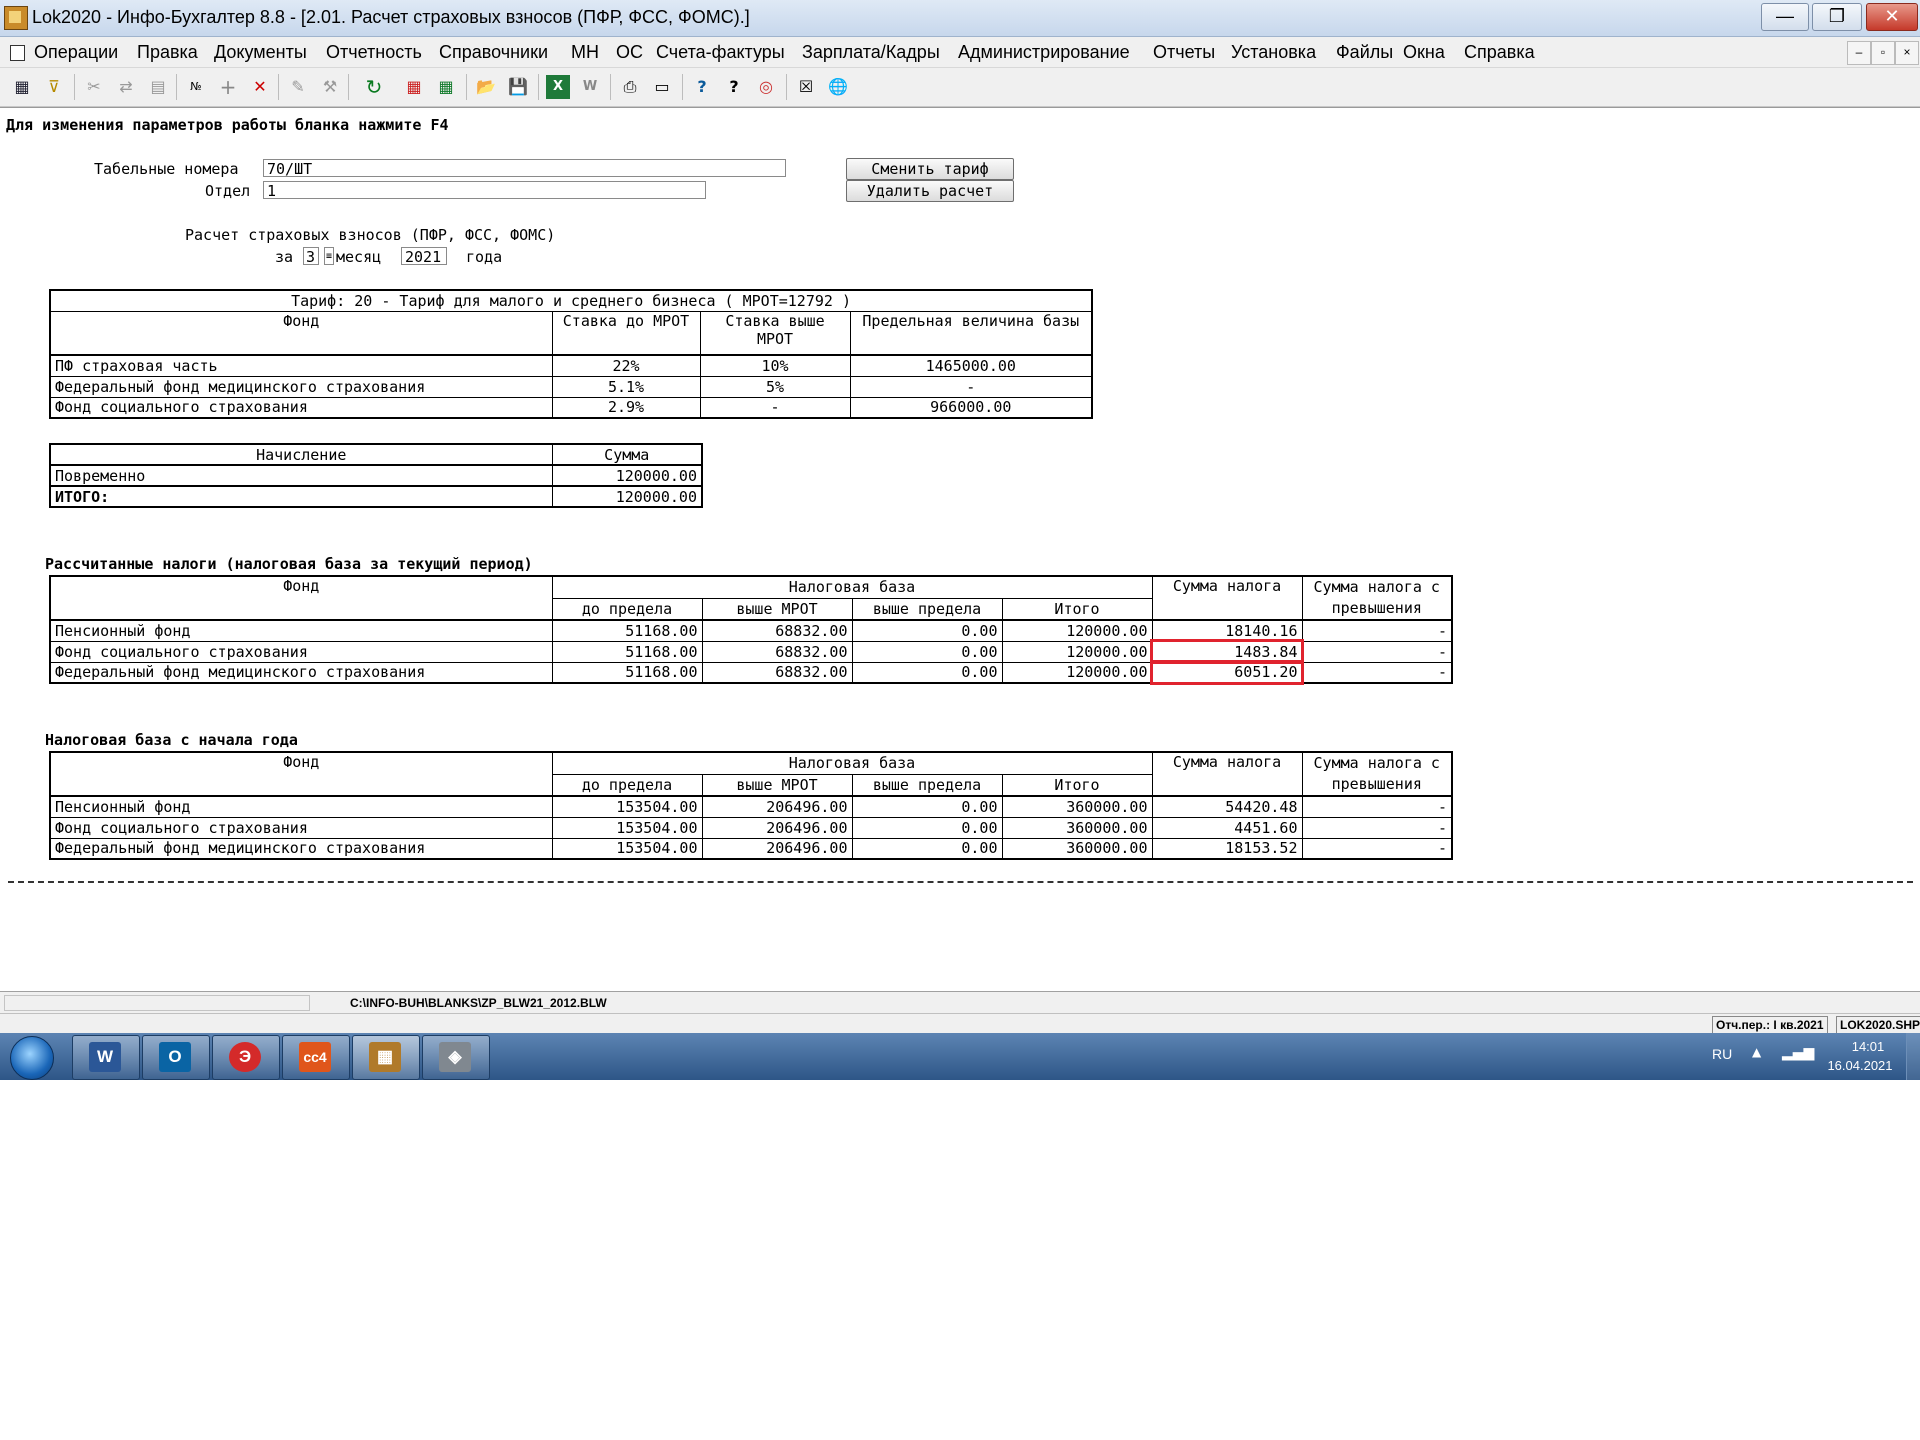  I want to click on taskbar-cc4: cc4, so click(316, 1057).